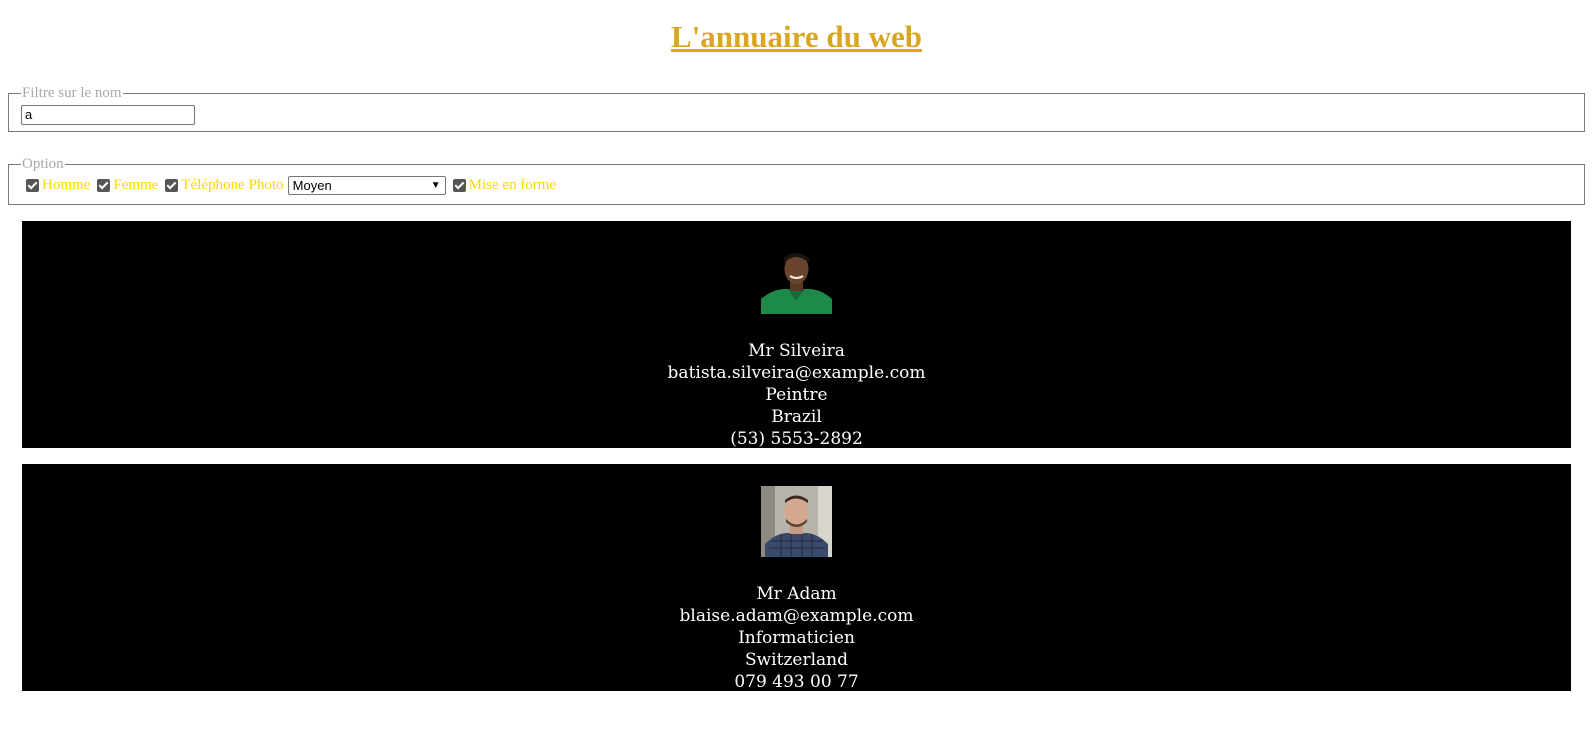 The height and width of the screenshot is (729, 1593). I want to click on person-name: Mr Silveira, so click(796, 351).